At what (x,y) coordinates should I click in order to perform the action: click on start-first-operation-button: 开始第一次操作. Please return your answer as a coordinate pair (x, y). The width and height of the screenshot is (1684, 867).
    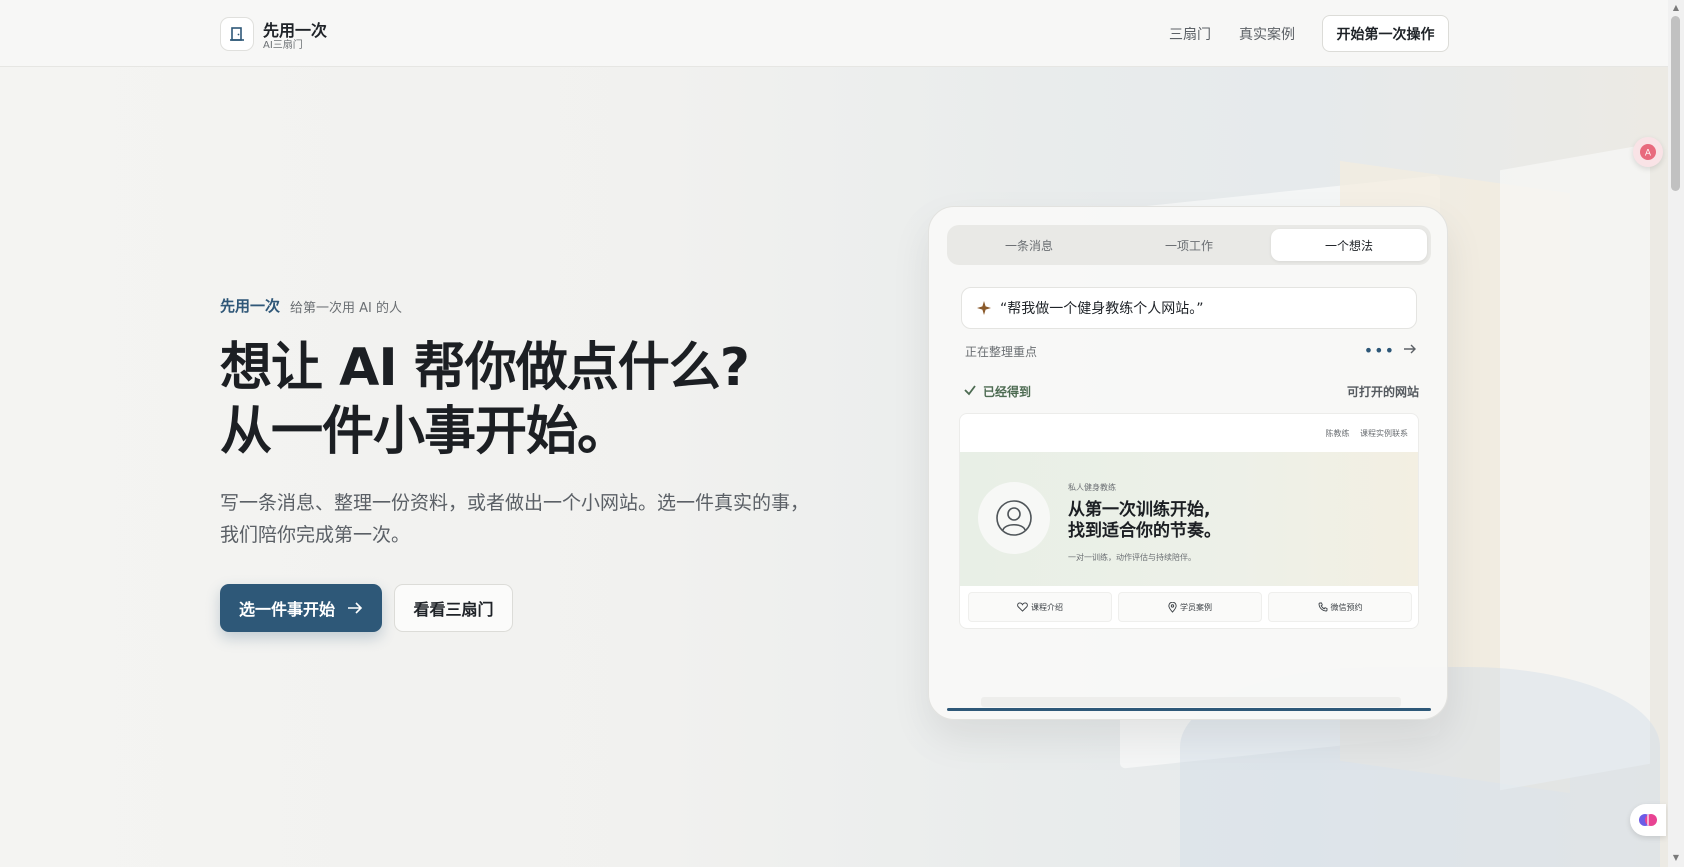
    Looking at the image, I should click on (1385, 33).